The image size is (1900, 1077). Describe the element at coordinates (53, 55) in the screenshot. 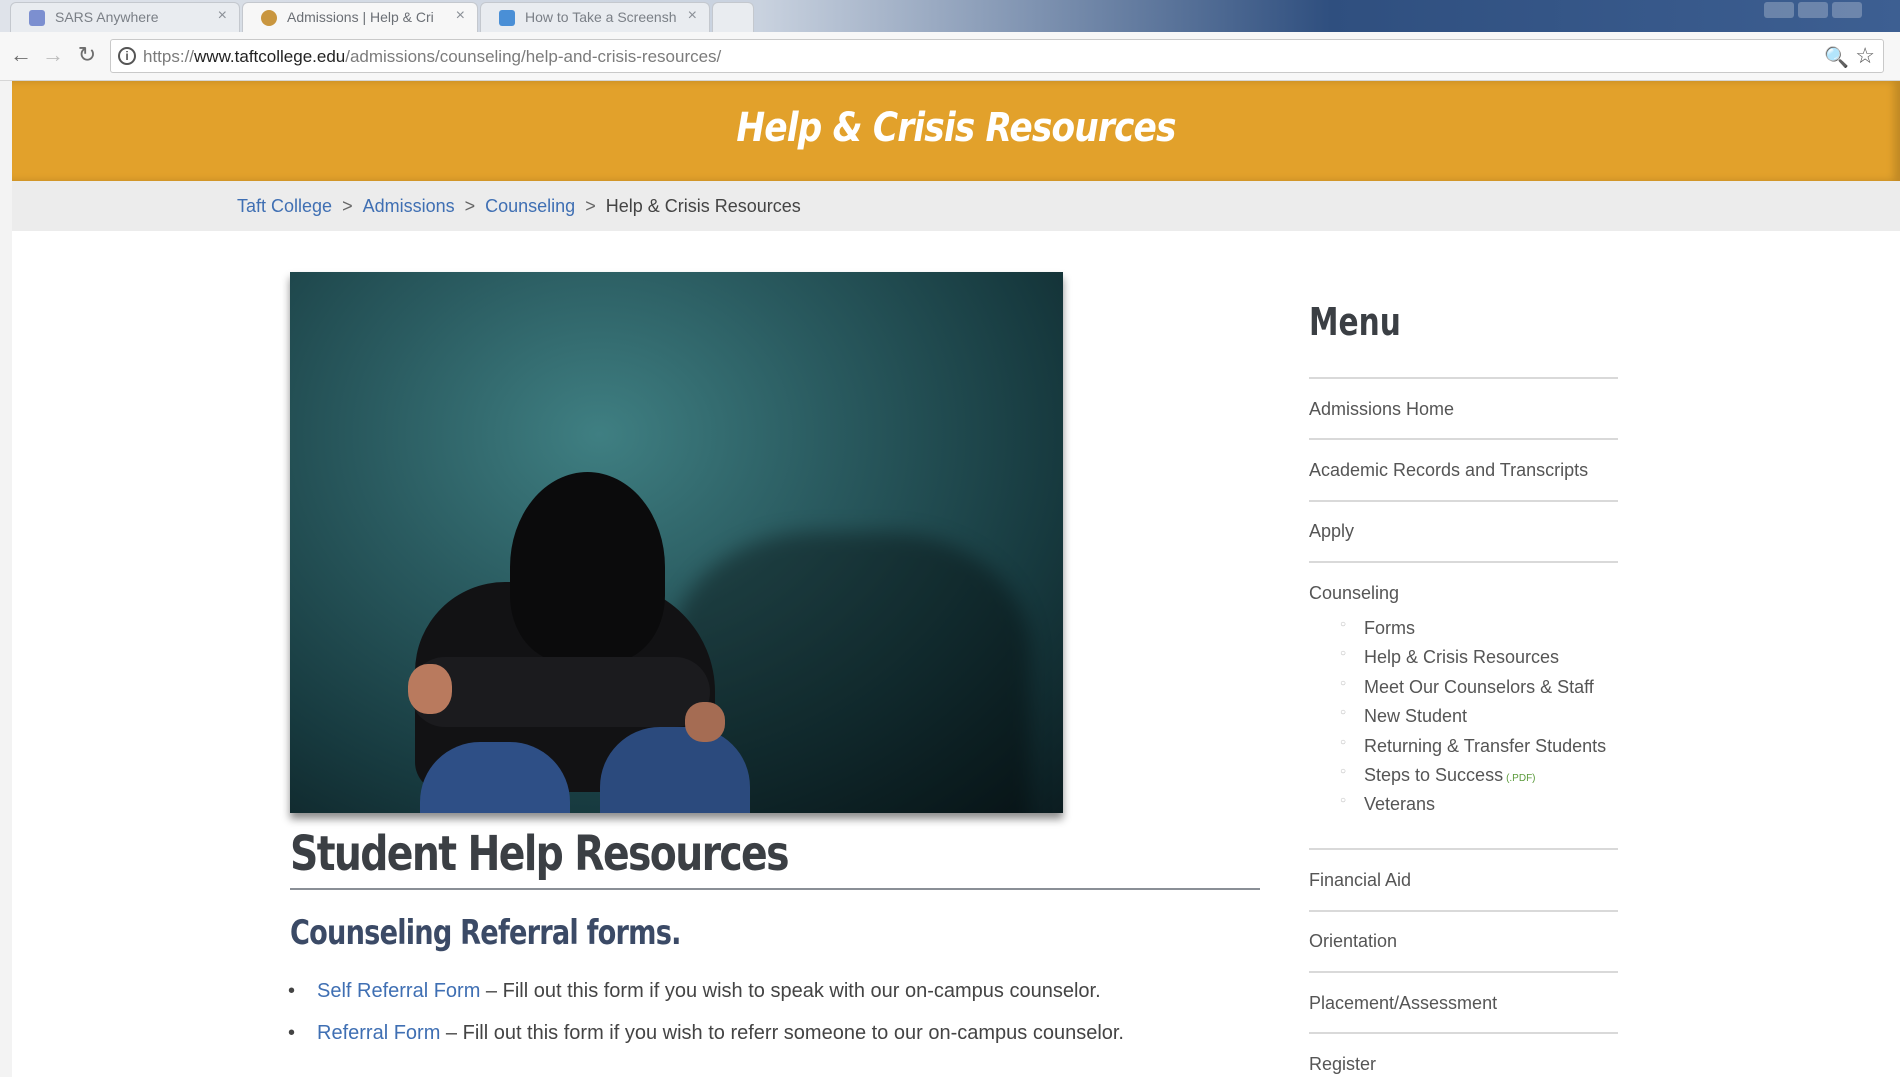

I see `forward-arrow-icon: →` at that location.